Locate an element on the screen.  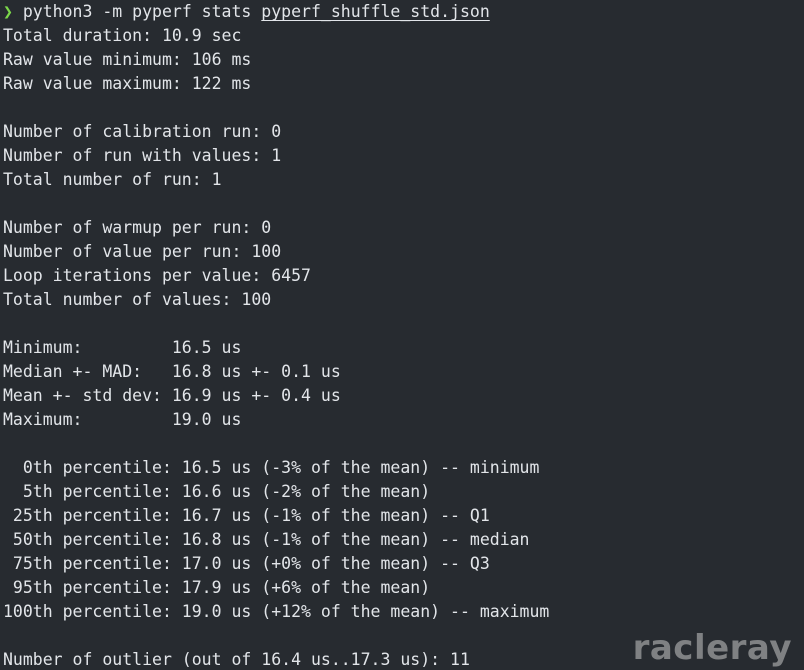
output-line: Loop iterations per value: 6457 is located at coordinates (157, 275).